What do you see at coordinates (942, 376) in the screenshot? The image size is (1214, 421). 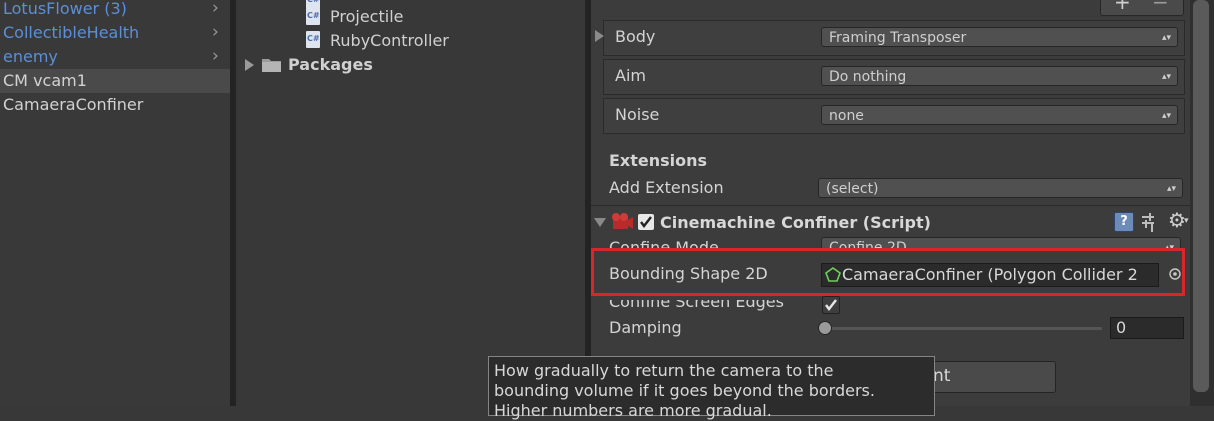 I see `add-component-button-label: nt` at bounding box center [942, 376].